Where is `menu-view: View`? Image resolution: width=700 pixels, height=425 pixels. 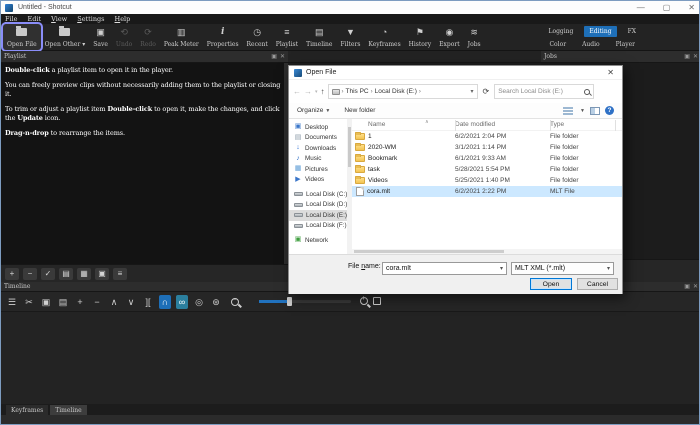
menu-view: View is located at coordinates (59, 19).